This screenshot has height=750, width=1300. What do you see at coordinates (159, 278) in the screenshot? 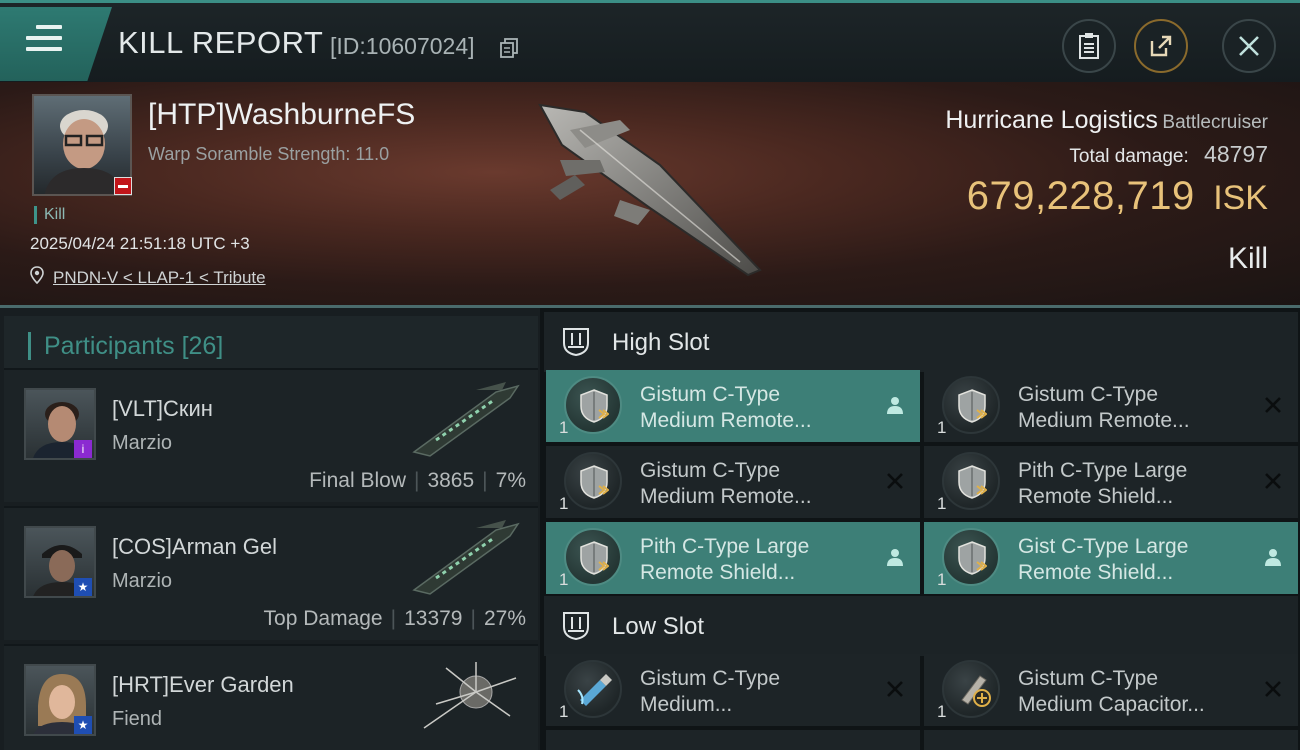
I see `location-link: PNDN-V < LLAP-1 < Tribute` at bounding box center [159, 278].